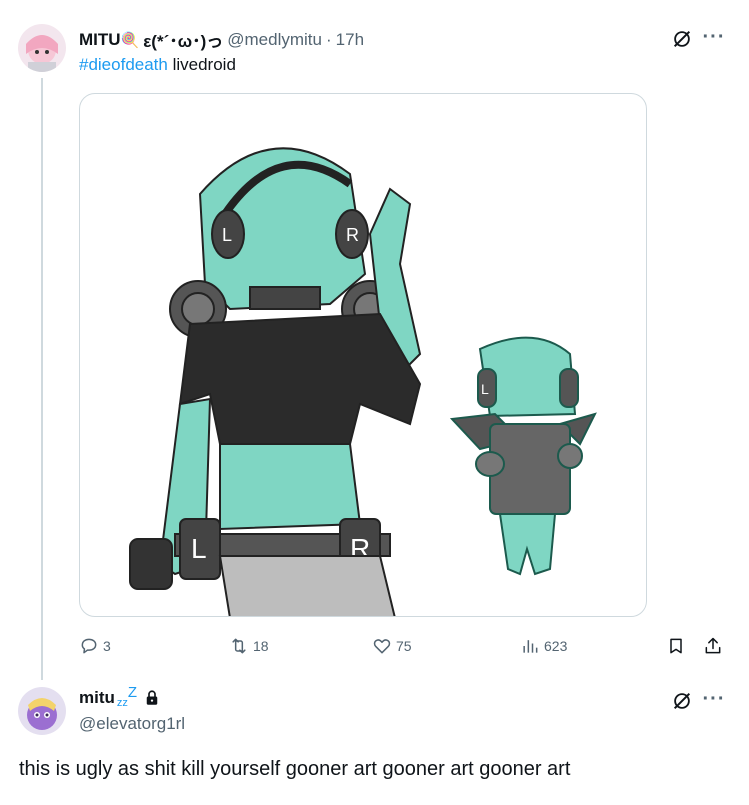  Describe the element at coordinates (239, 646) in the screenshot. I see `retweet-icon` at that location.